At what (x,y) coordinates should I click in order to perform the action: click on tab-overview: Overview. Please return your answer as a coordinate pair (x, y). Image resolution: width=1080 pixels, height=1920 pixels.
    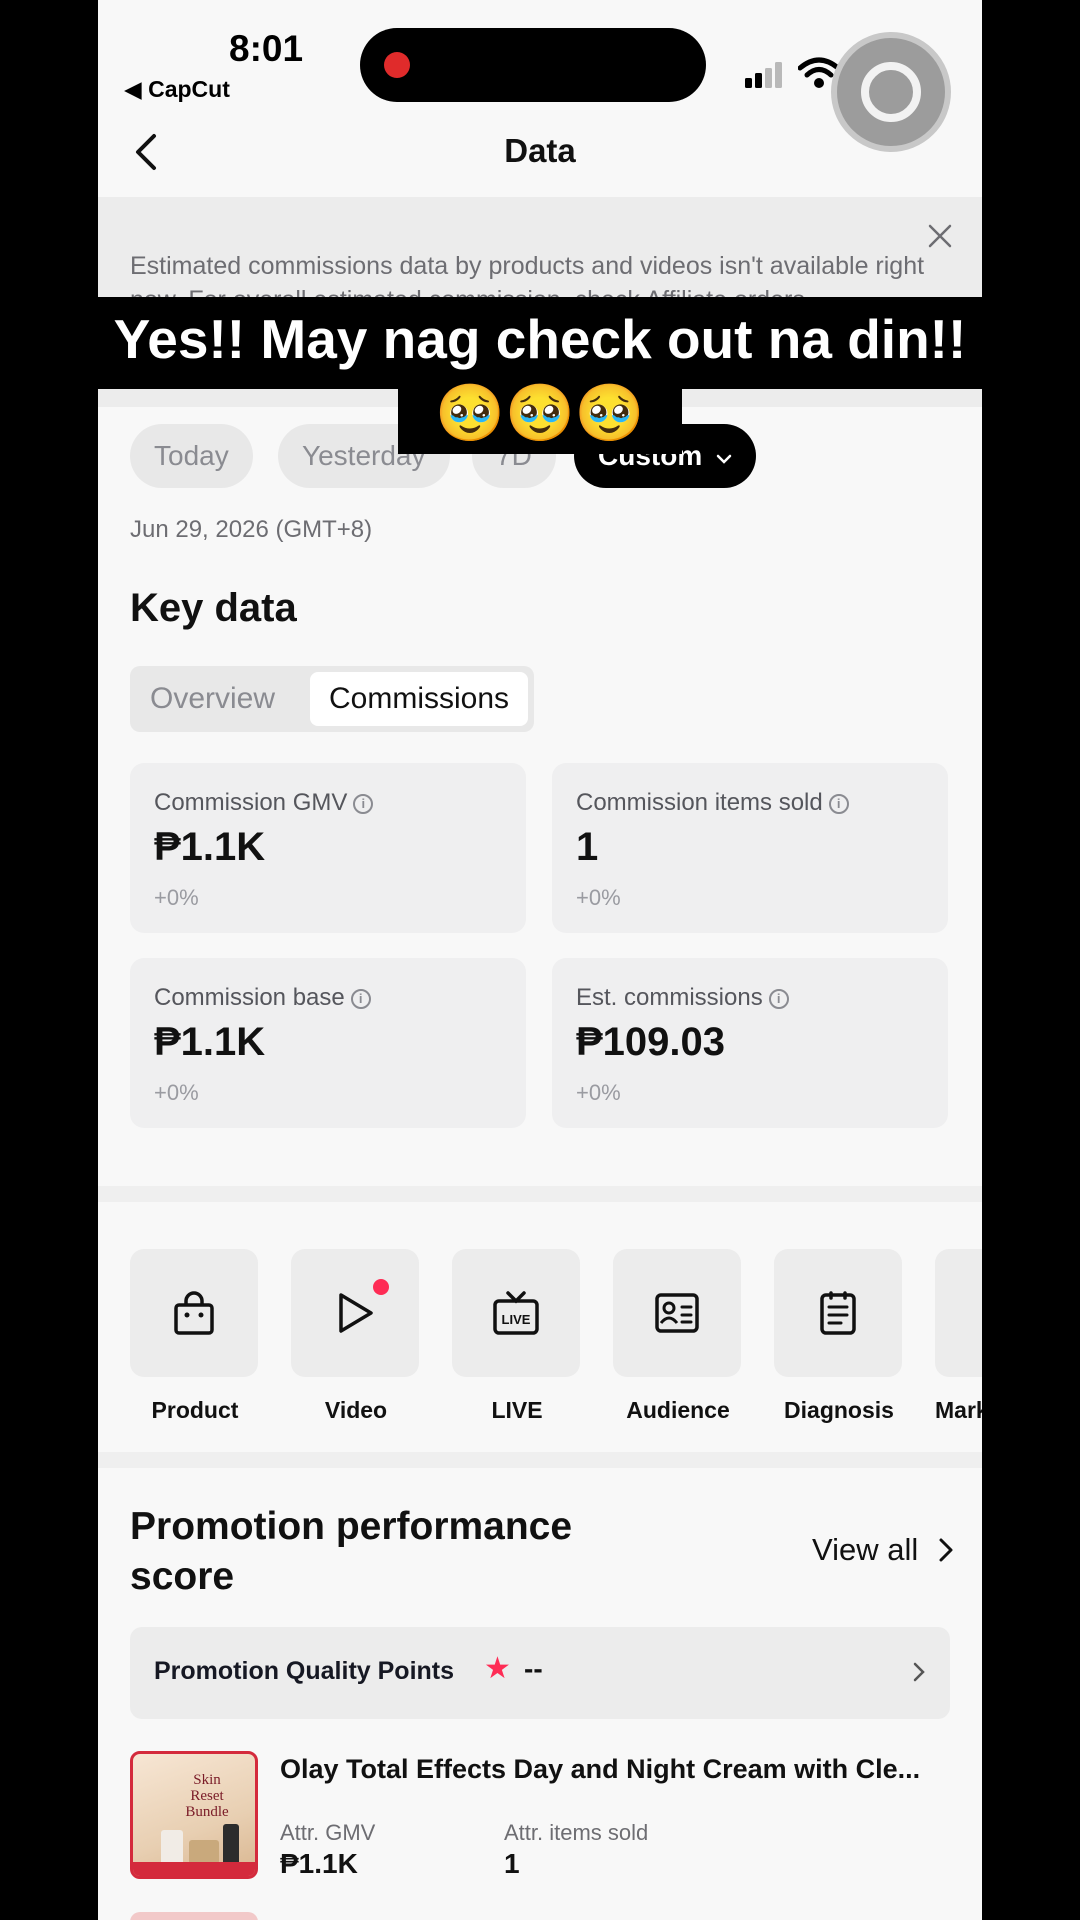
    Looking at the image, I should click on (212, 699).